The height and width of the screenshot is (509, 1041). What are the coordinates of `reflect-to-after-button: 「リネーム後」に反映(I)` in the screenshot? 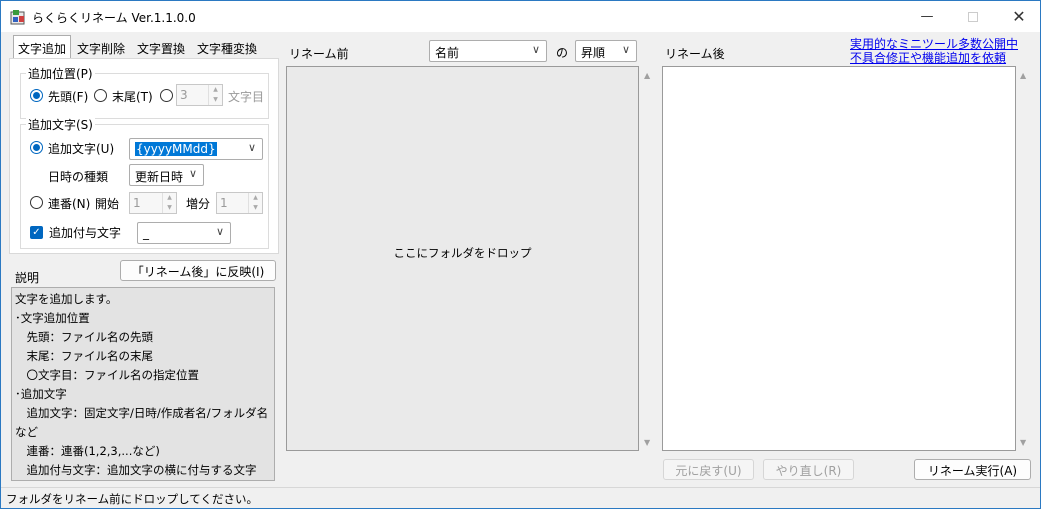 It's located at (198, 270).